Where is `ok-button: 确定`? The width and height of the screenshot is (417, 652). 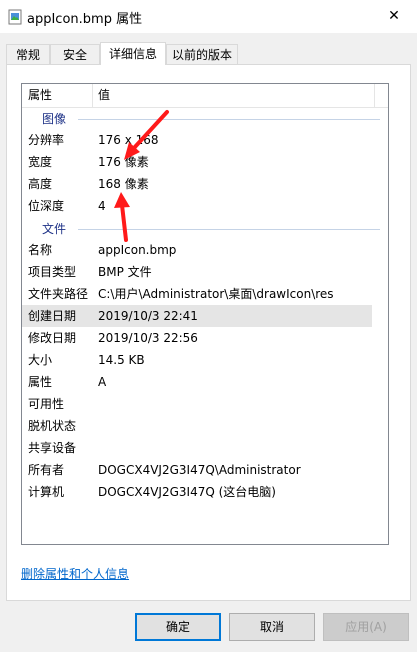 ok-button: 确定 is located at coordinates (178, 627).